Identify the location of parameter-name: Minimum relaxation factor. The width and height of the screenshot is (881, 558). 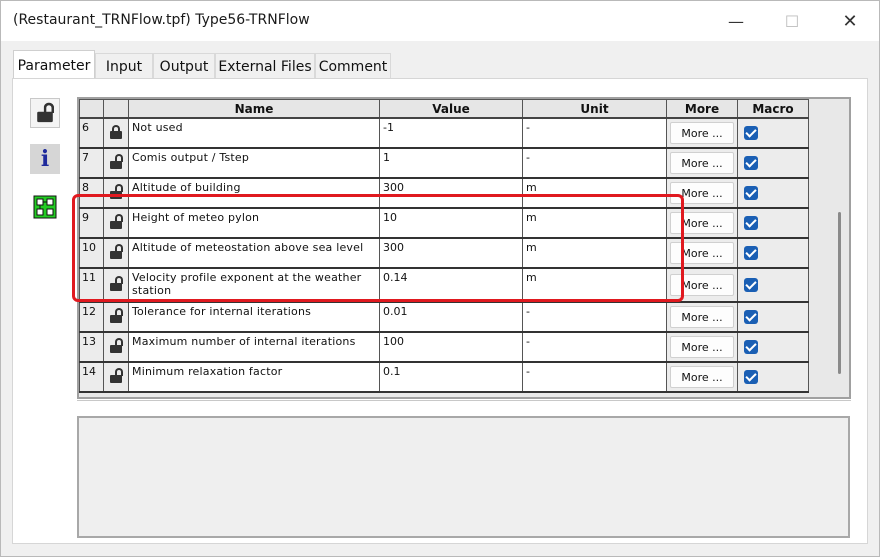
(254, 377).